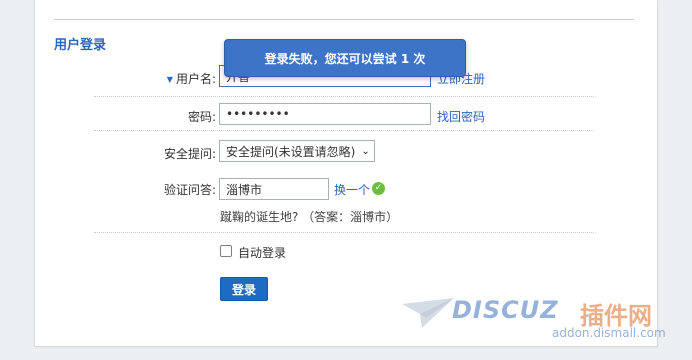  What do you see at coordinates (274, 189) in the screenshot?
I see `captcha-input` at bounding box center [274, 189].